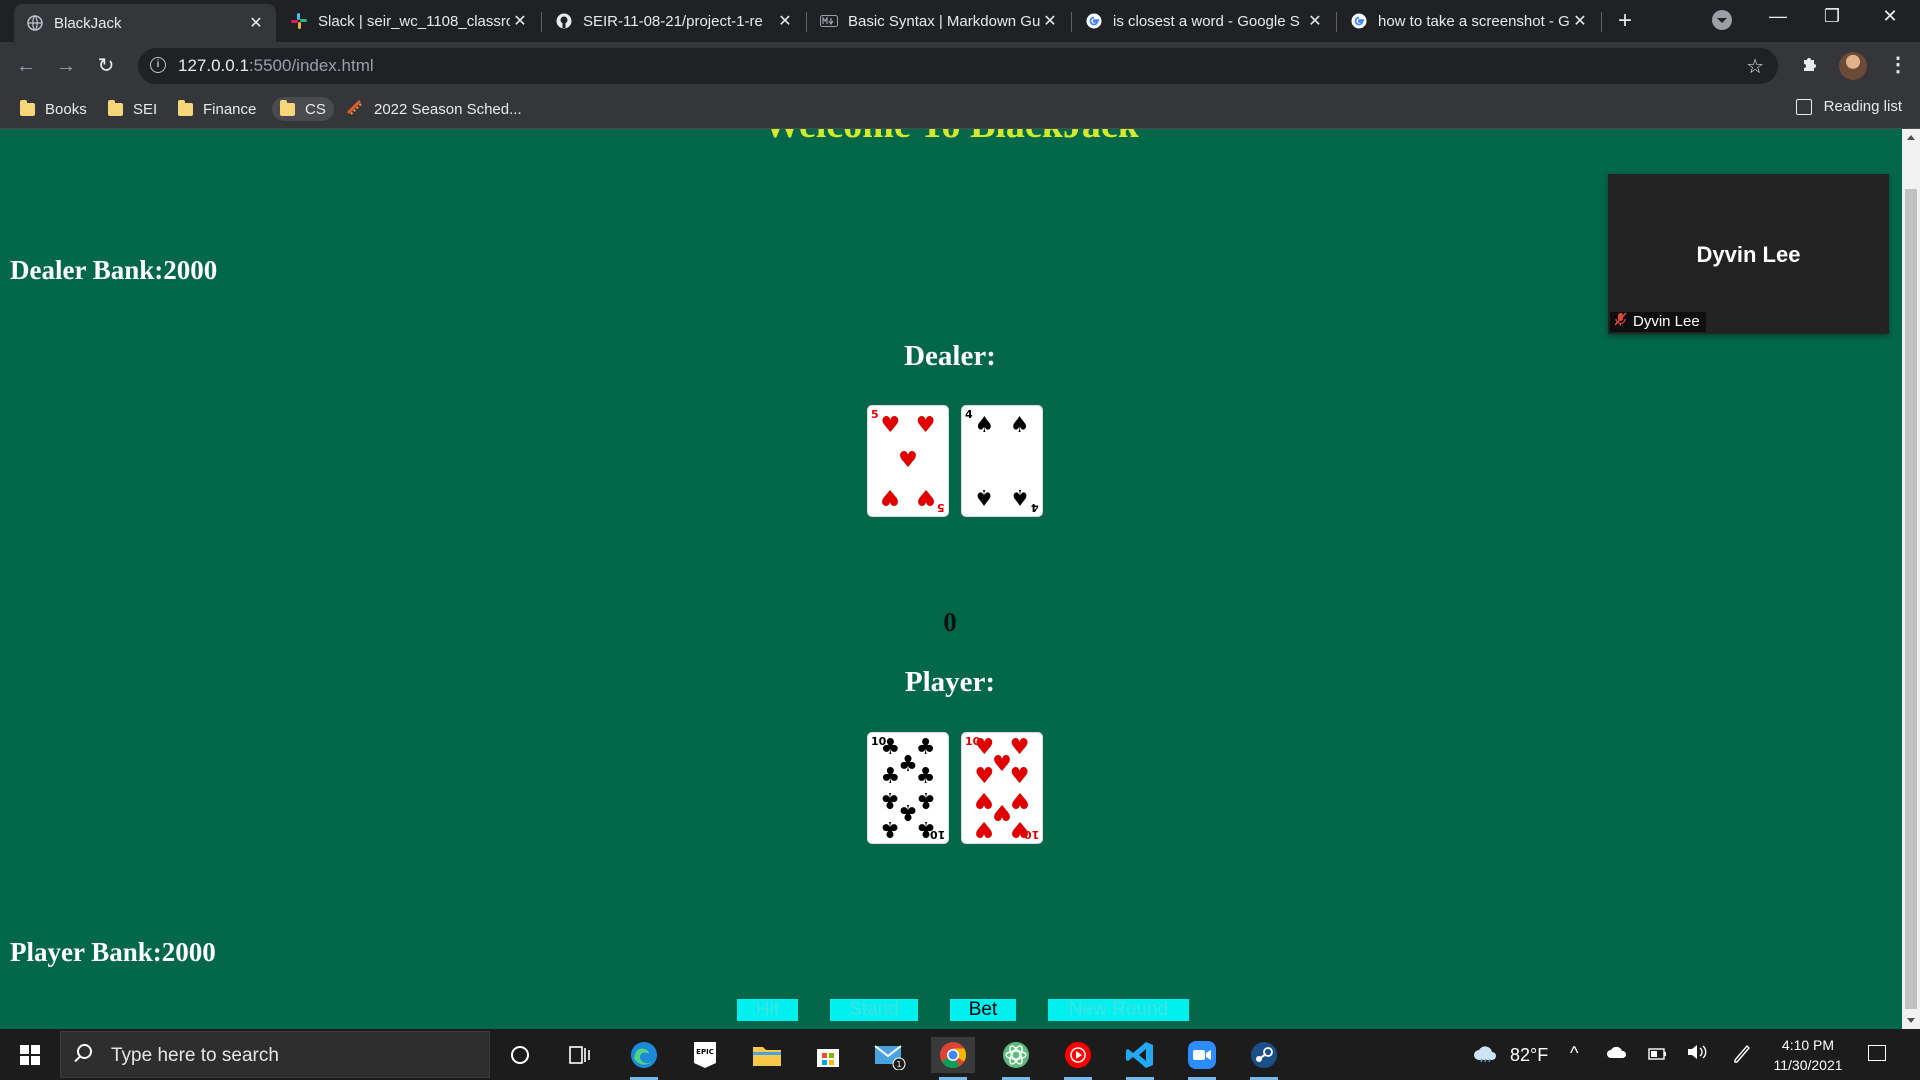  What do you see at coordinates (674, 21) in the screenshot?
I see `tab-github: SEIR-11-08-21/project-1-re ✕` at bounding box center [674, 21].